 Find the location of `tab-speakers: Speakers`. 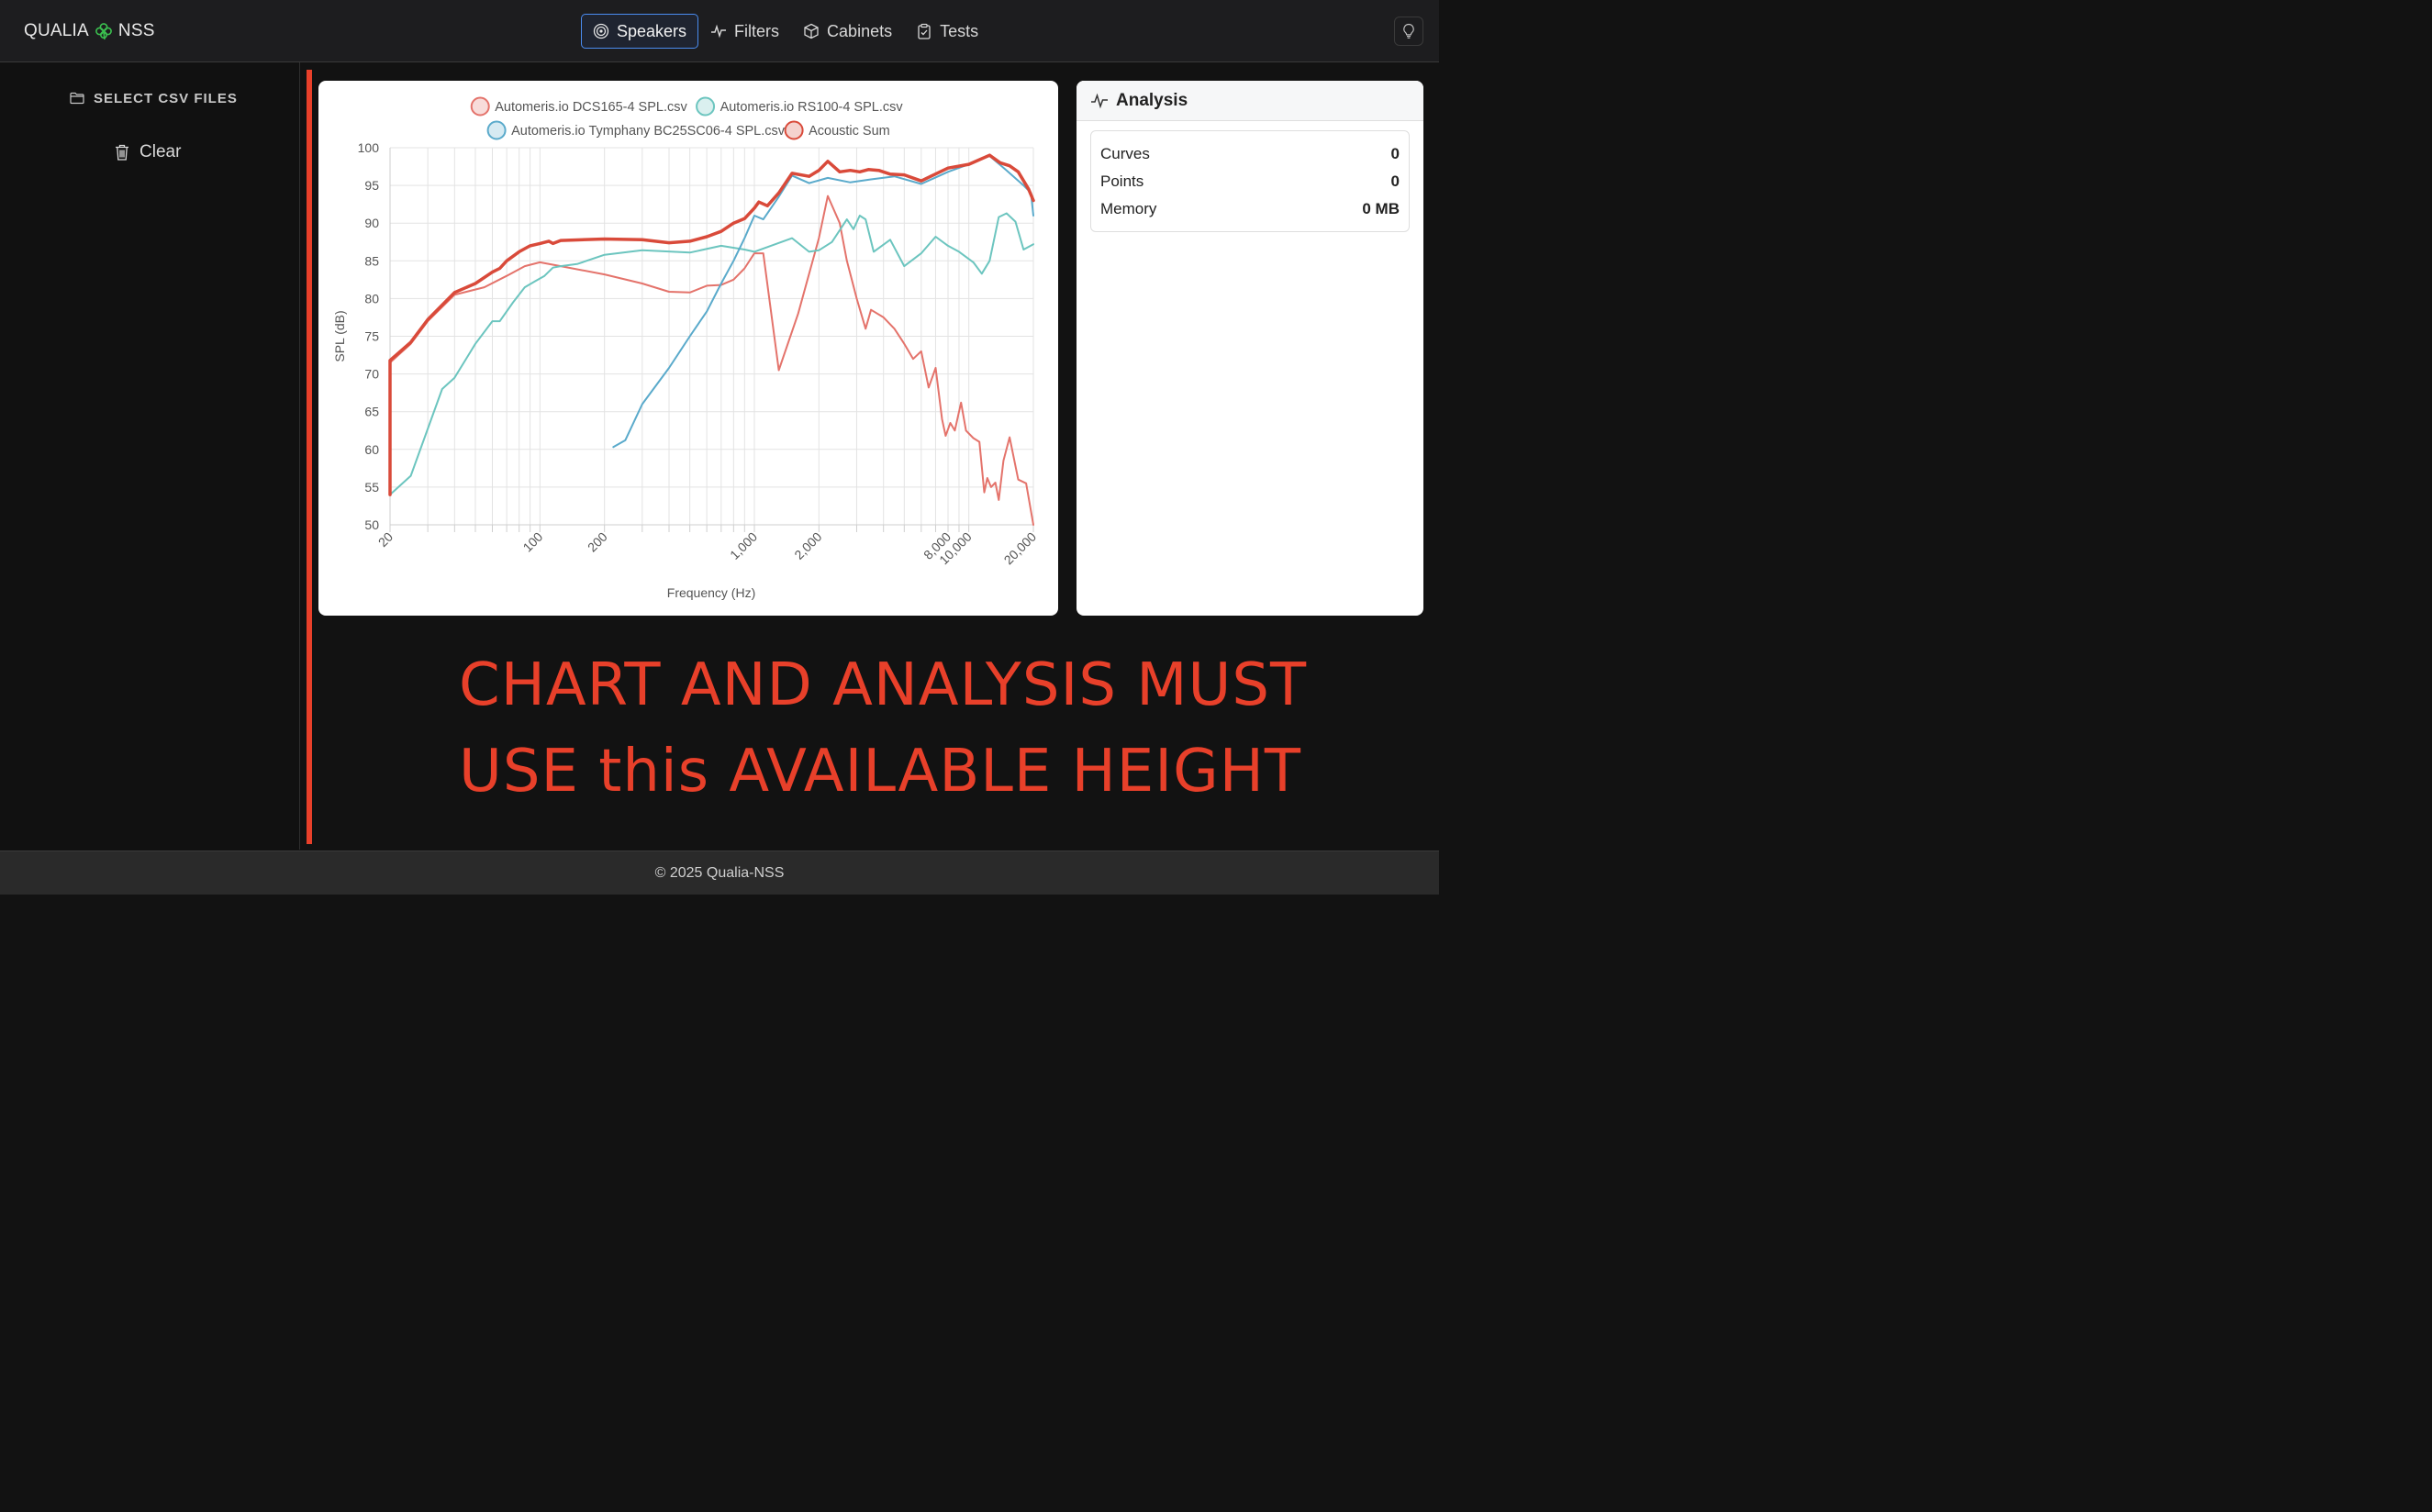

tab-speakers: Speakers is located at coordinates (640, 32).